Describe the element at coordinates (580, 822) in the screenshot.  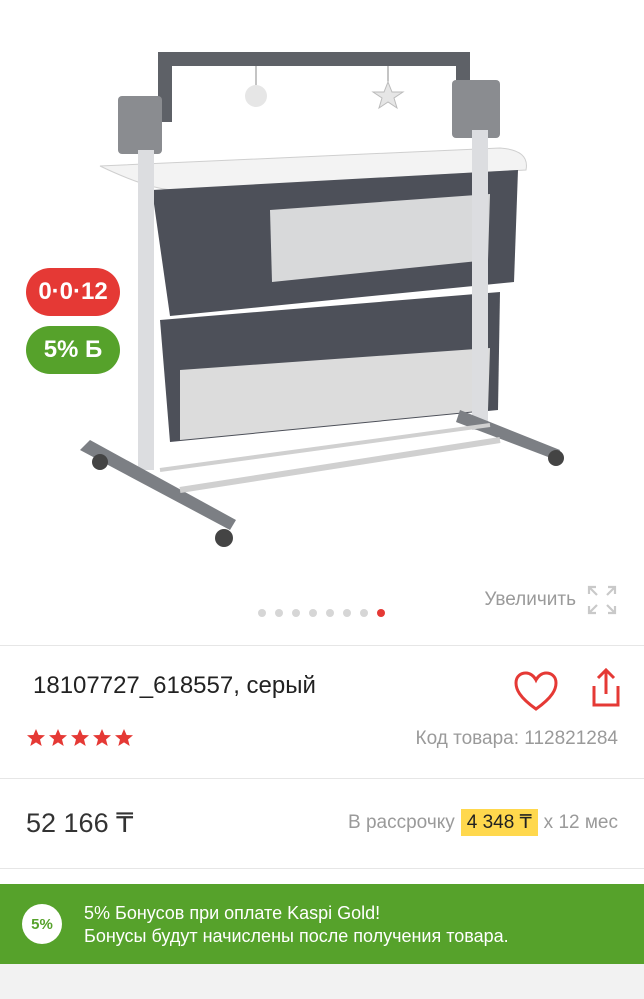
I see `installment-term: x 12 мес` at that location.